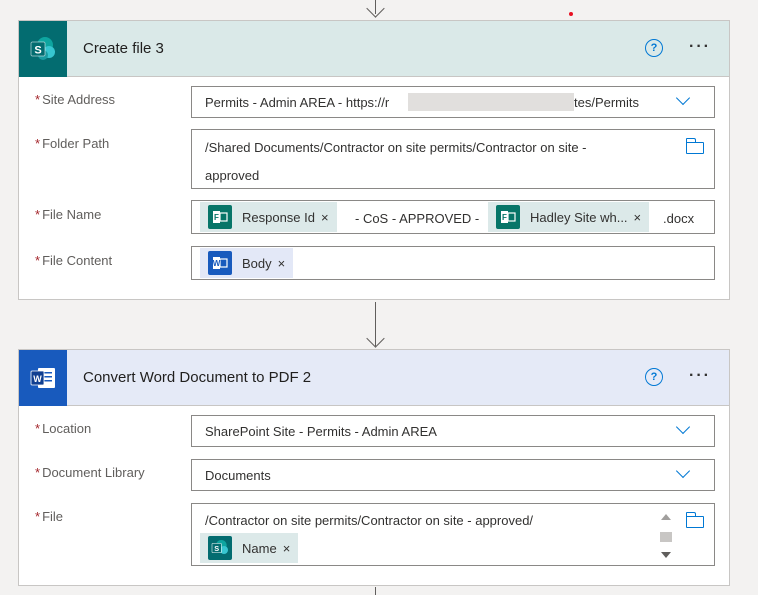  What do you see at coordinates (571, 14) in the screenshot?
I see `red-dot` at bounding box center [571, 14].